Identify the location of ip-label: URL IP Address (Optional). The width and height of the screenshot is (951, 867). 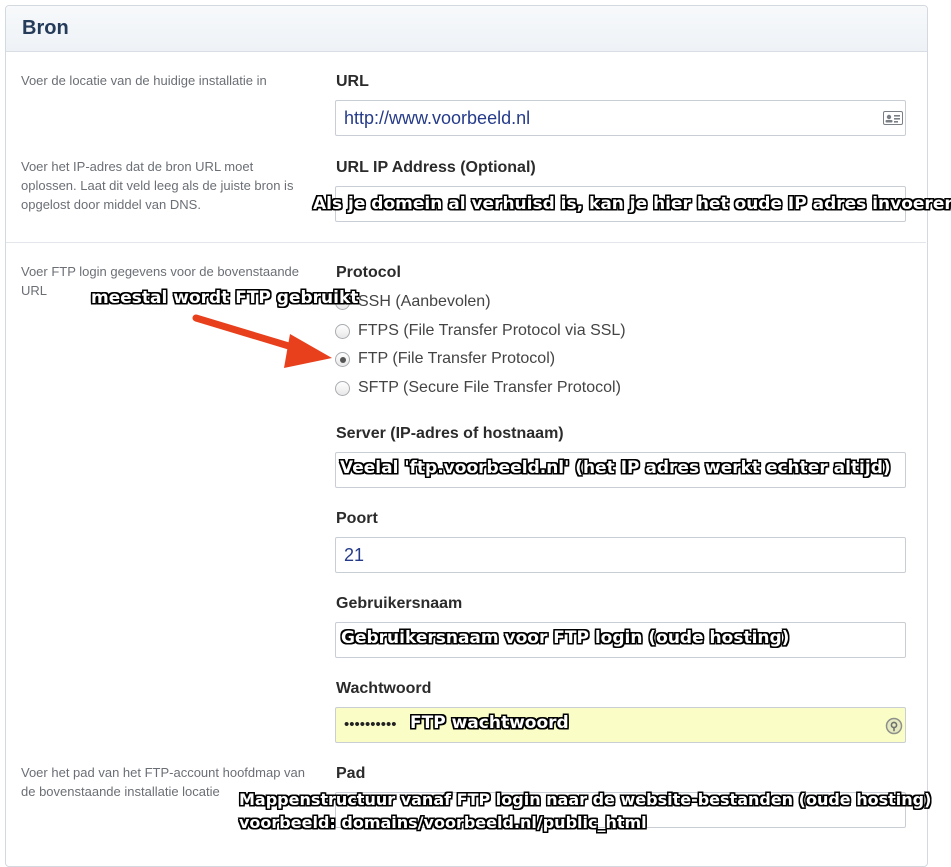
(436, 167).